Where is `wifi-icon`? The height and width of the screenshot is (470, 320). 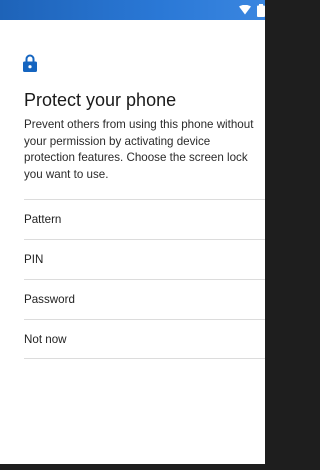 wifi-icon is located at coordinates (245, 10).